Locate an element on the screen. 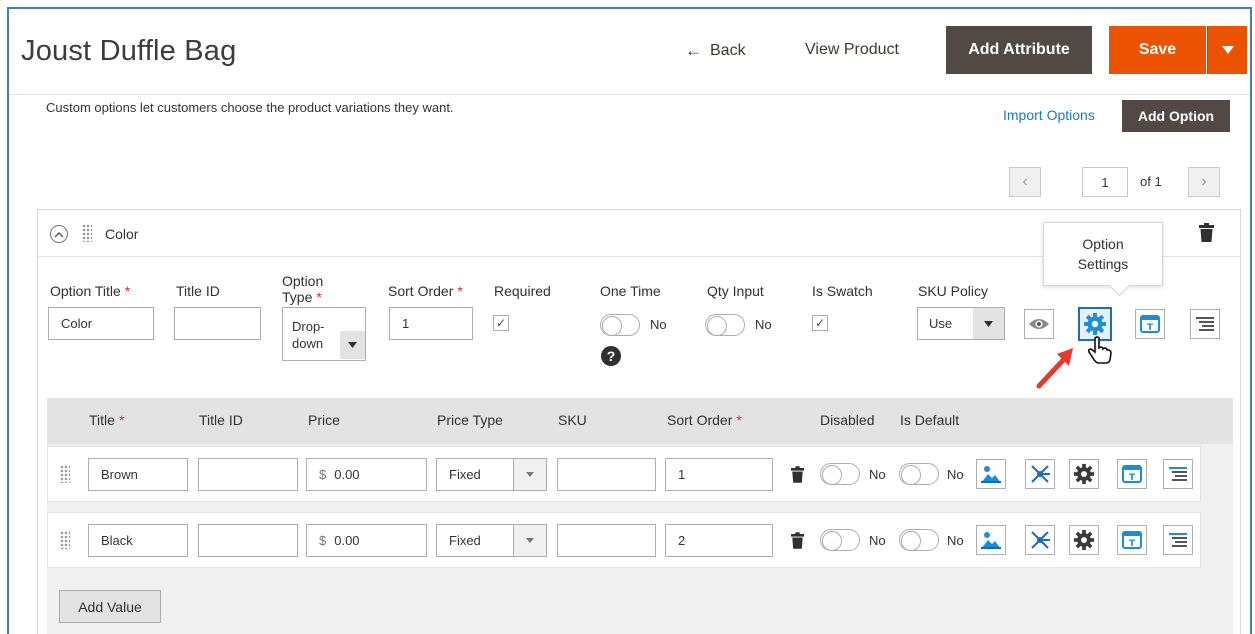 The width and height of the screenshot is (1255, 634). option-type-label: Option Type * is located at coordinates (303, 289).